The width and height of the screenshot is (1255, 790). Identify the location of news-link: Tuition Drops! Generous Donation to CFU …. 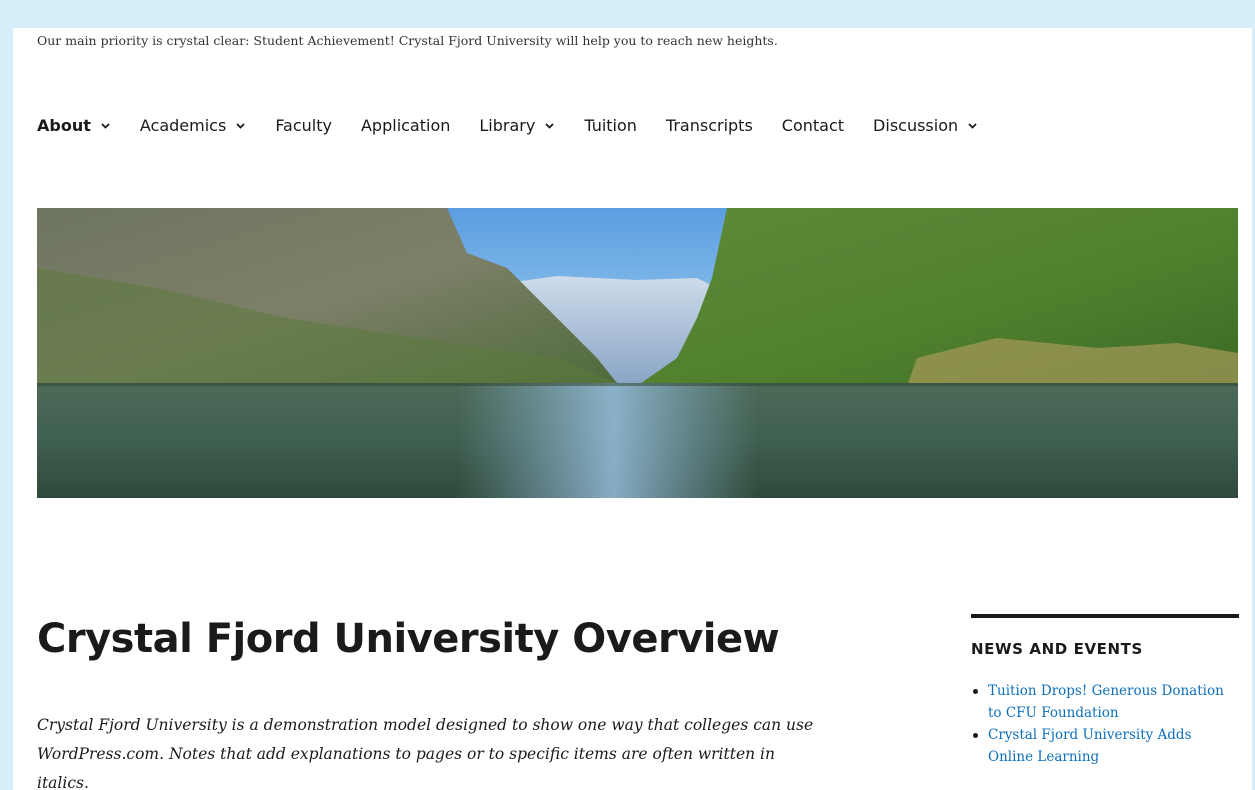
(1106, 702).